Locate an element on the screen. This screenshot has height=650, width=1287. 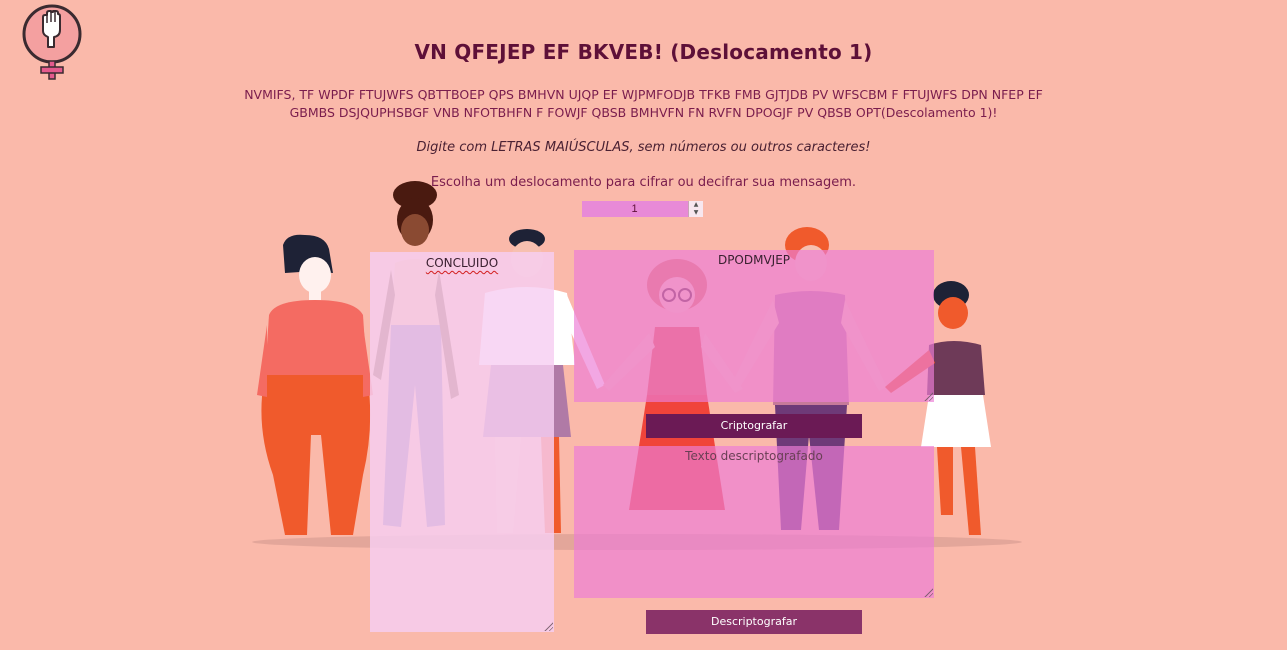
cipher-output-placeholder: Texto descriptografado is located at coordinates (754, 456).